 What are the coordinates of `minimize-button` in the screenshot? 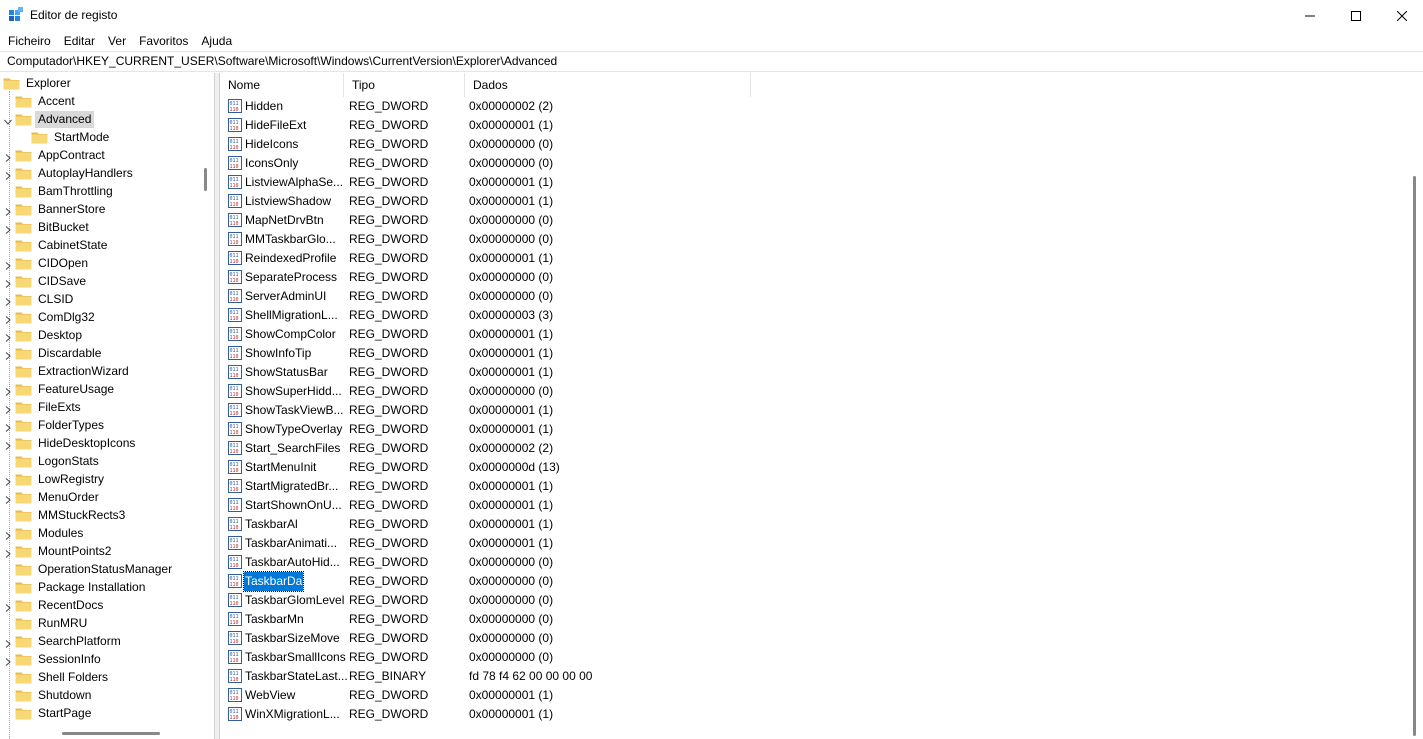 It's located at (1310, 15).